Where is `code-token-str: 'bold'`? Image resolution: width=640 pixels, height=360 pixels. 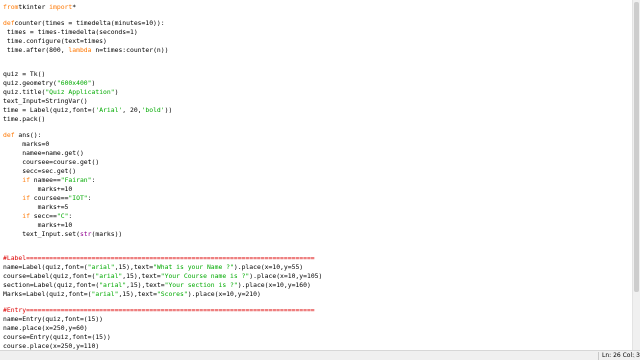 code-token-str: 'bold' is located at coordinates (153, 110).